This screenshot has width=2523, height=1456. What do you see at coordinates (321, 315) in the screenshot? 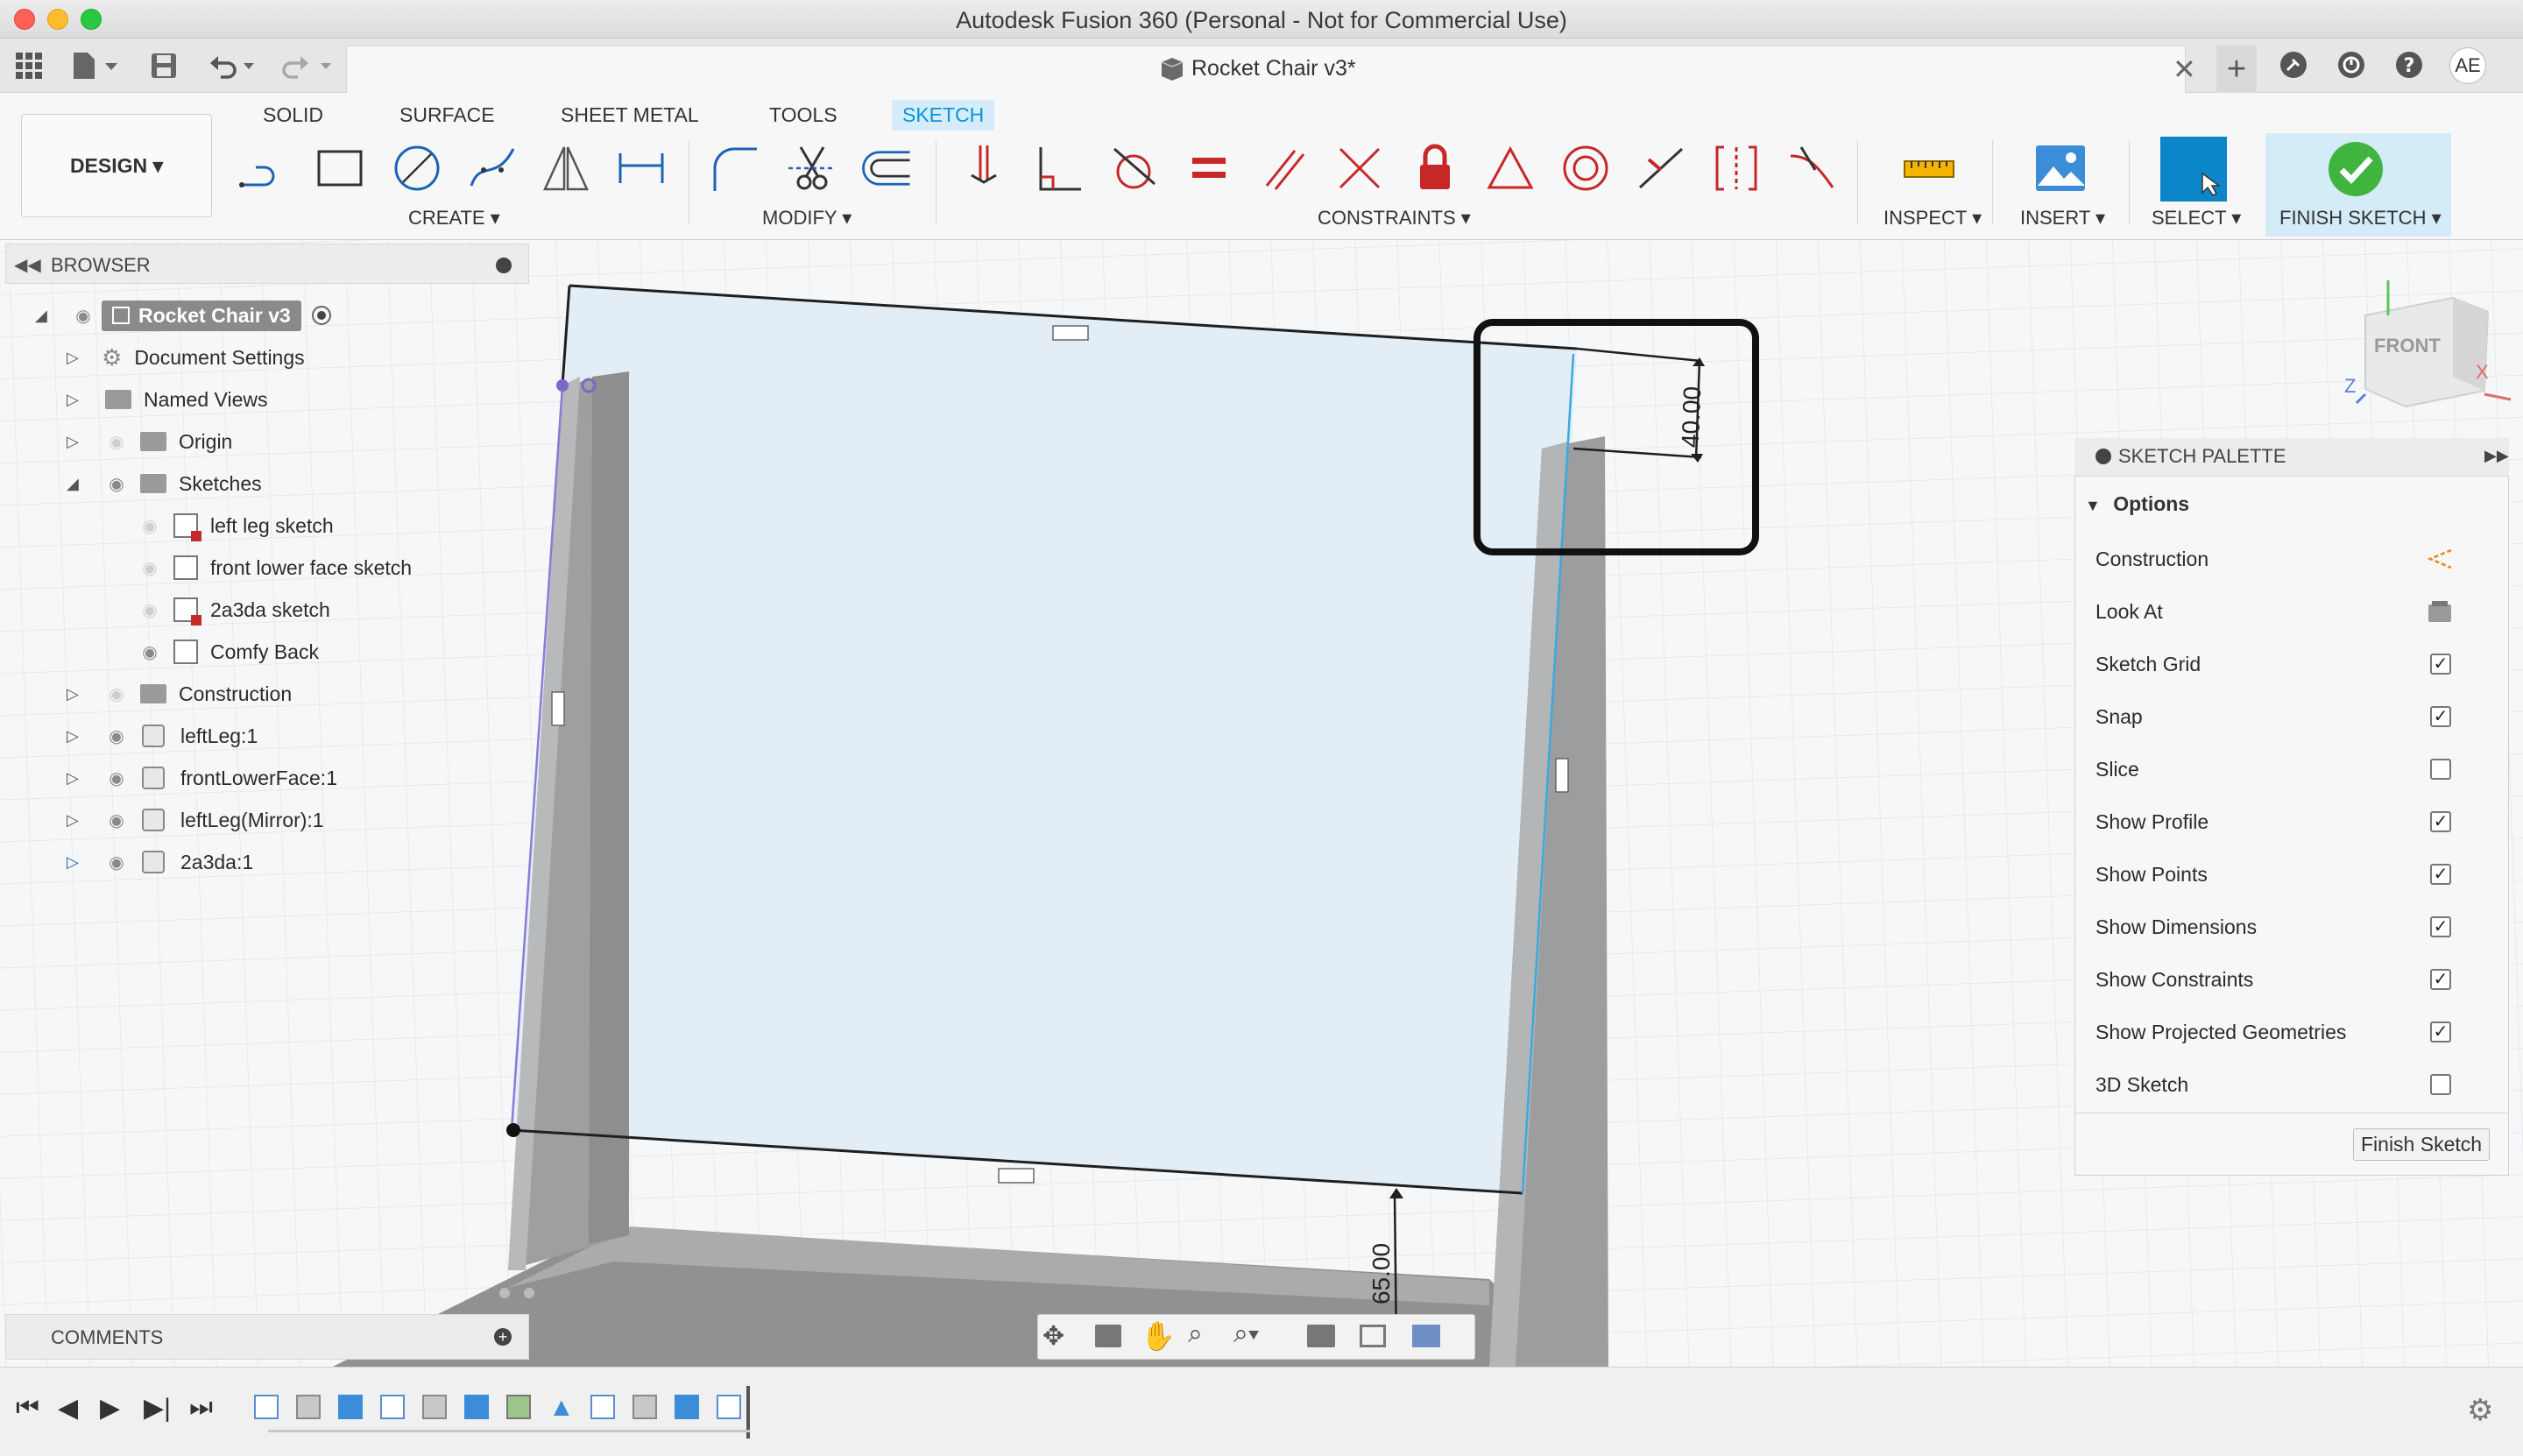
I see `activate-radio-icon` at bounding box center [321, 315].